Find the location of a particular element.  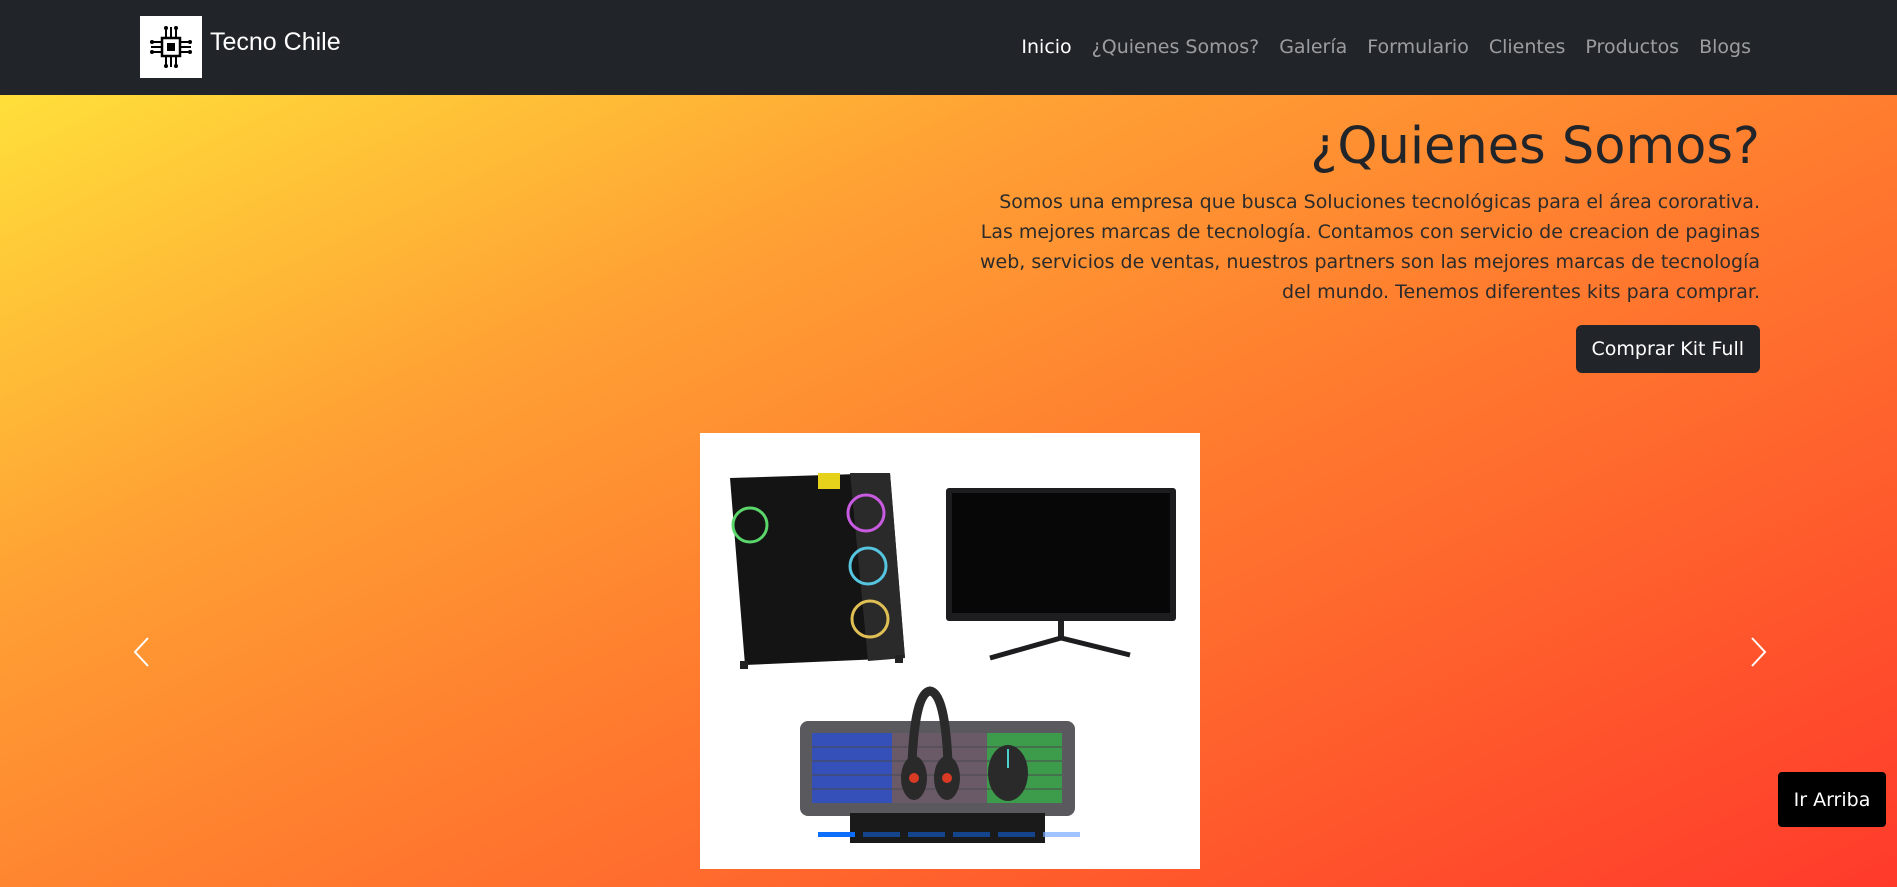

carousel-slide-image is located at coordinates (950, 651).